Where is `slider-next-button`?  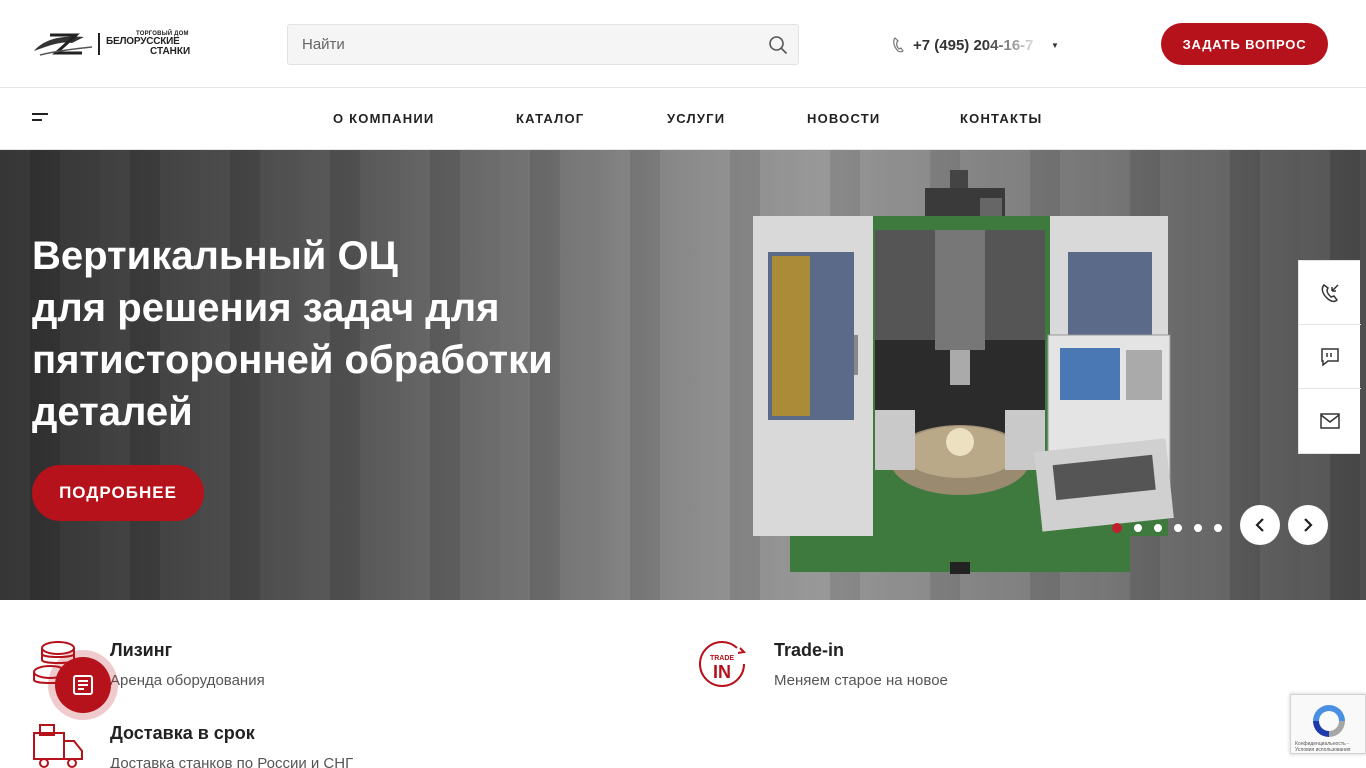
slider-next-button is located at coordinates (1308, 525).